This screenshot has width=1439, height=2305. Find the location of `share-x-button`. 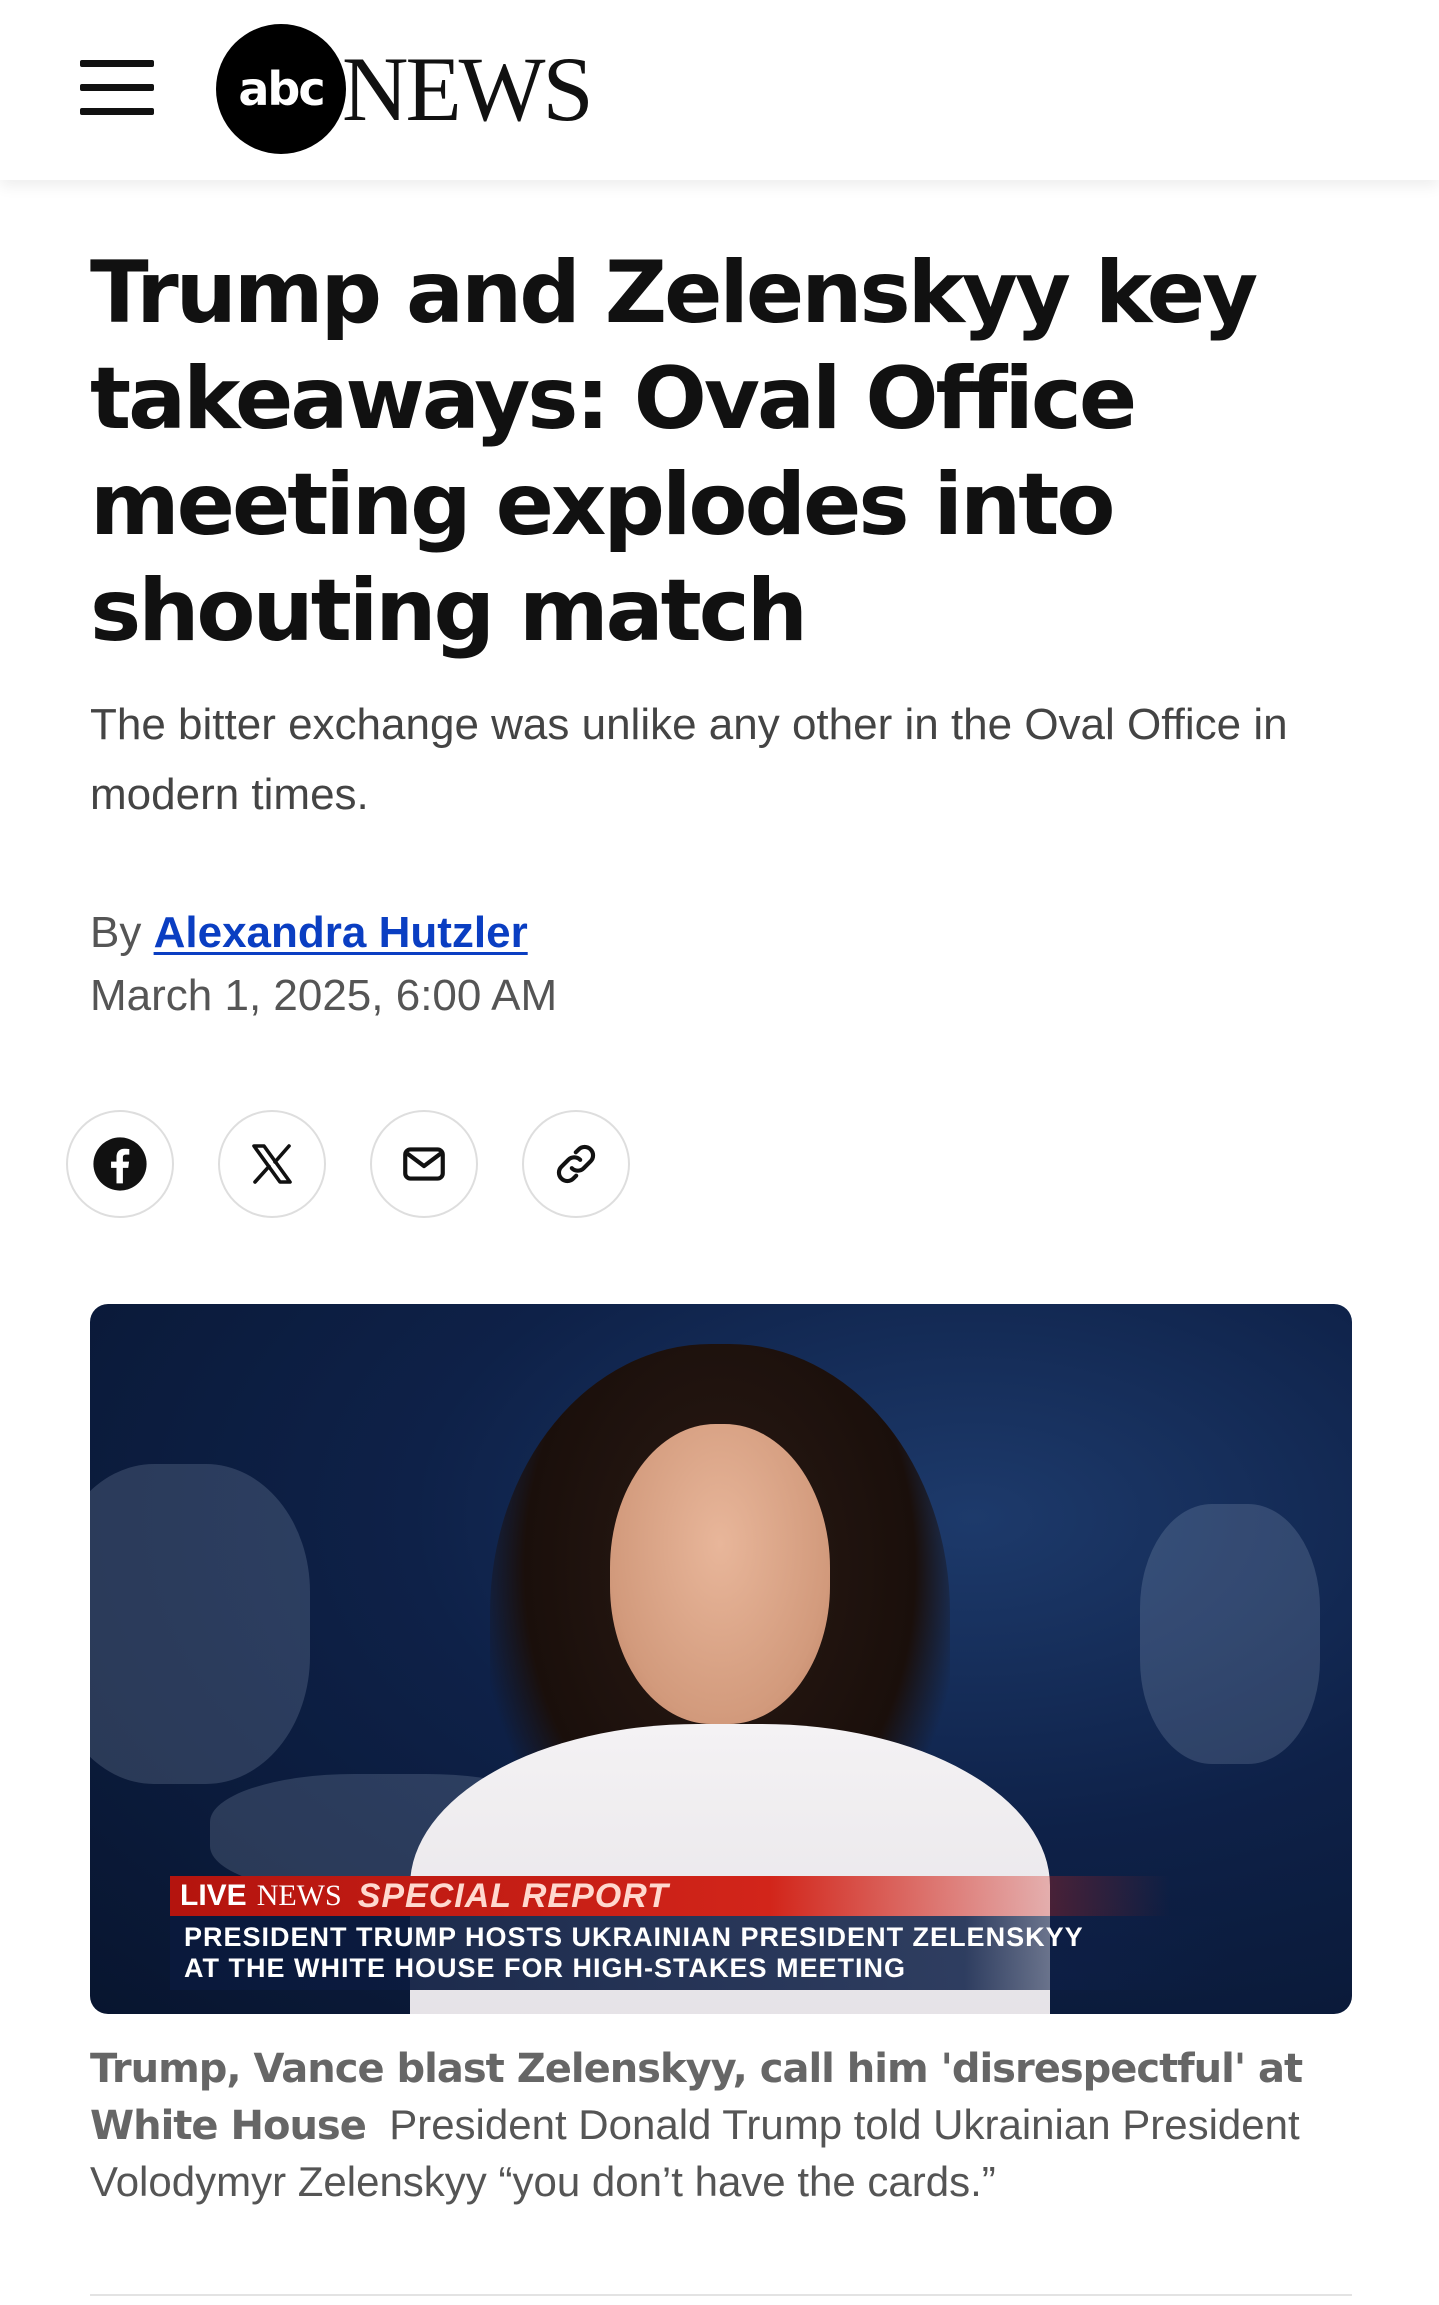

share-x-button is located at coordinates (272, 1164).